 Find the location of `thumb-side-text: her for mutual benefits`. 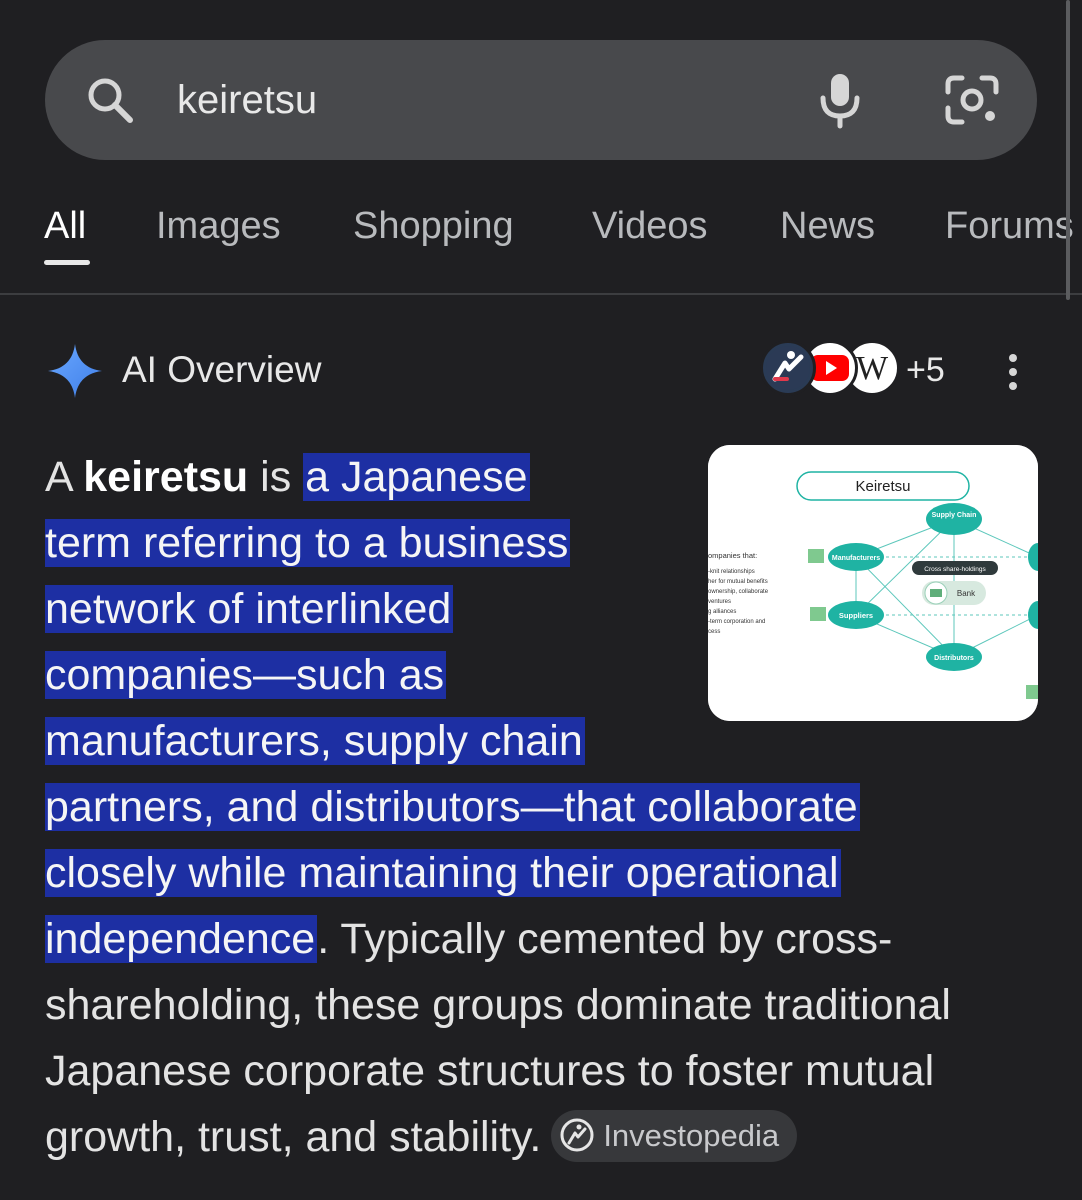

thumb-side-text: her for mutual benefits is located at coordinates (738, 582).